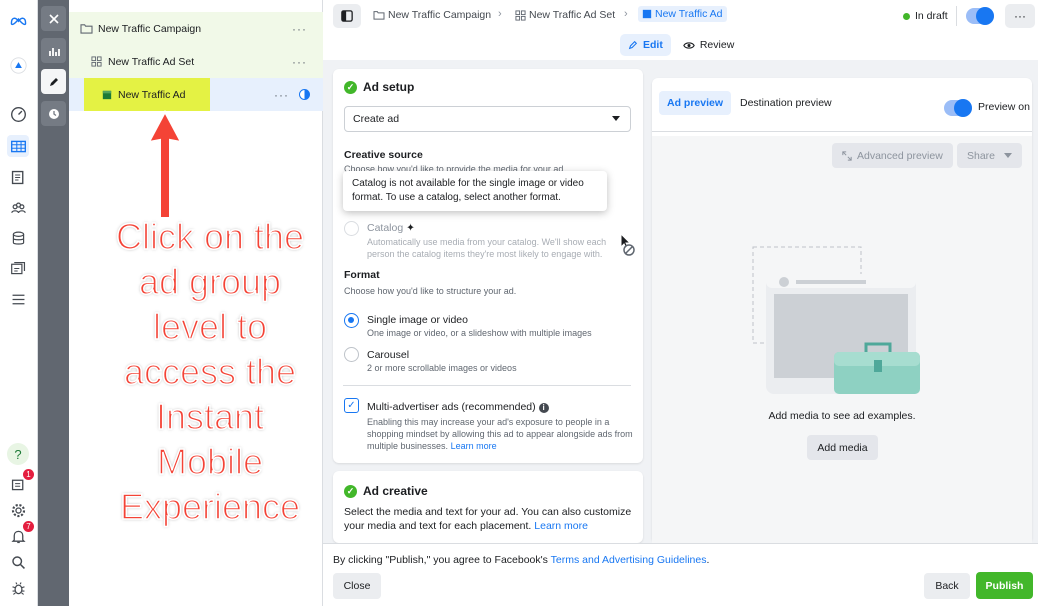  What do you see at coordinates (357, 586) in the screenshot?
I see `close-button: Close` at bounding box center [357, 586].